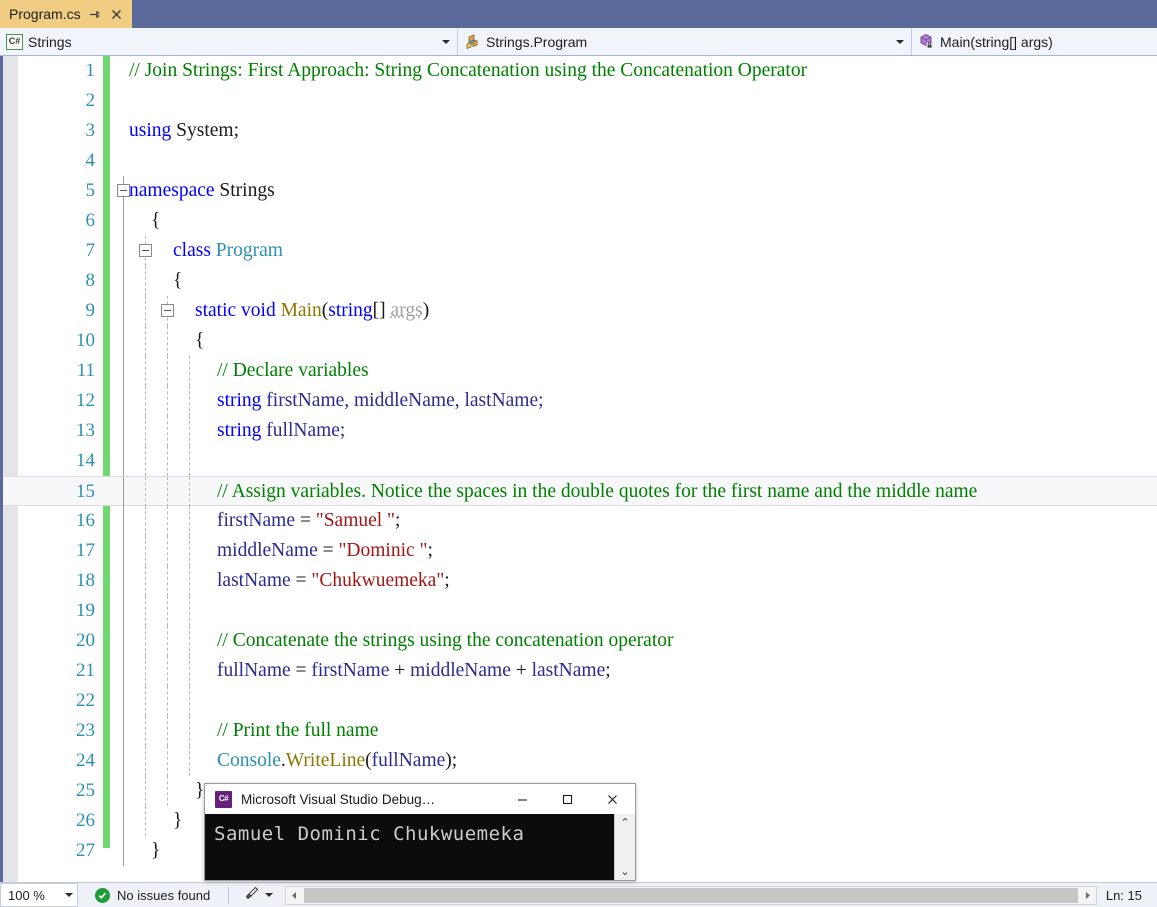  Describe the element at coordinates (228, 251) in the screenshot. I see `code-line-text: class Program` at that location.